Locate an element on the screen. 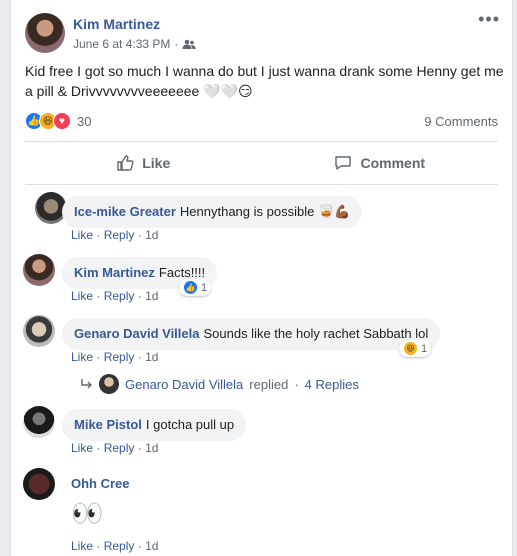 The image size is (517, 556). thumbs-up-icon is located at coordinates (125, 163).